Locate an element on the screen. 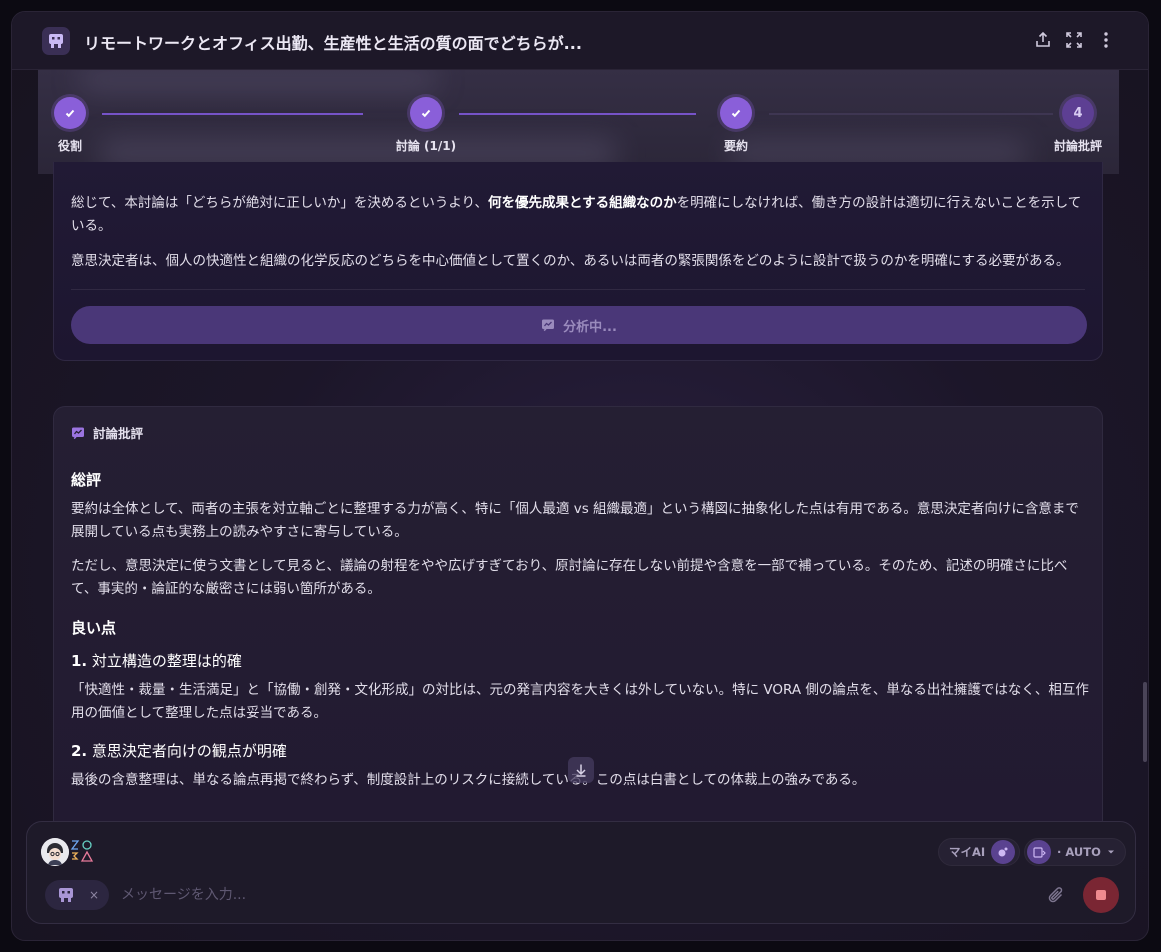 The width and height of the screenshot is (1161, 952). scroll-down-button is located at coordinates (581, 770).